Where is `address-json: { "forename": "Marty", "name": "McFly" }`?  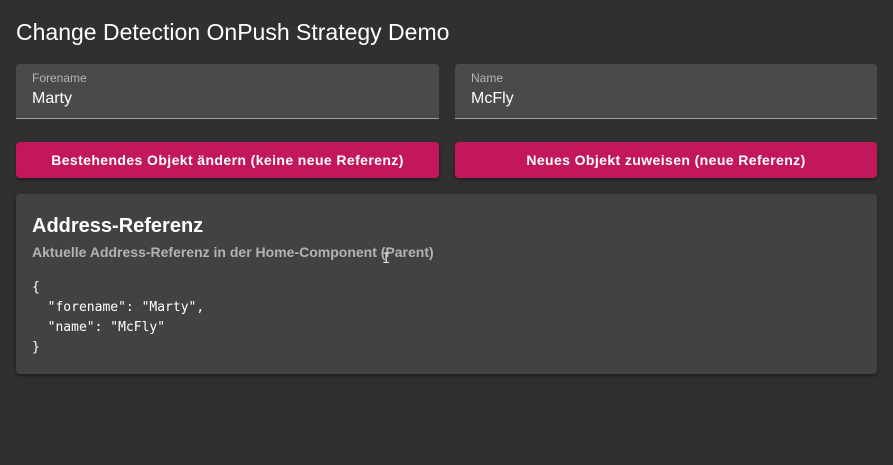 address-json: { "forename": "Marty", "name": "McFly" } is located at coordinates (118, 317).